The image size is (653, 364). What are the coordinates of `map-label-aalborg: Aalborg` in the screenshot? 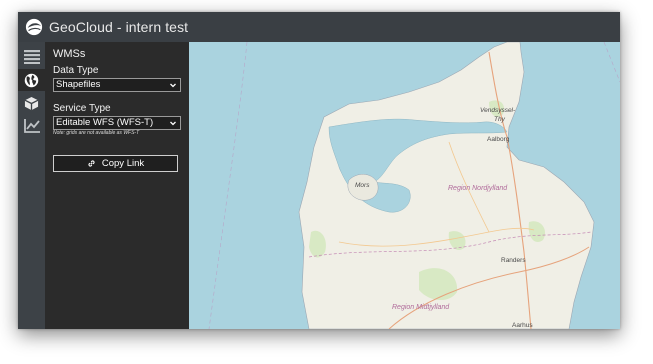 It's located at (498, 139).